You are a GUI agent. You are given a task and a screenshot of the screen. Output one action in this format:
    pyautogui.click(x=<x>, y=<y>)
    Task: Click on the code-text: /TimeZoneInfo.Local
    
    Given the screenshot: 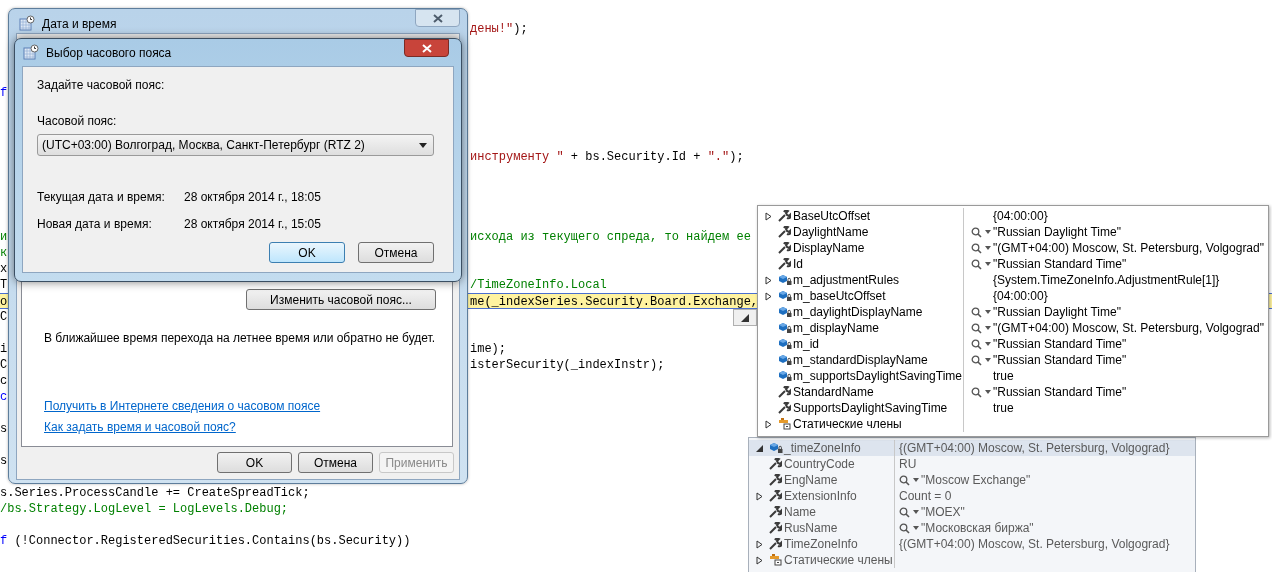 What is the action you would take?
    pyautogui.click(x=538, y=285)
    